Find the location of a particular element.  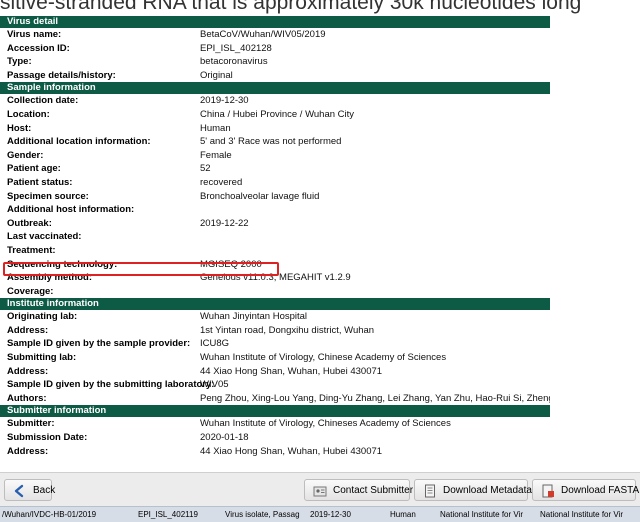

field-label: Last vaccinated: is located at coordinates (44, 237).